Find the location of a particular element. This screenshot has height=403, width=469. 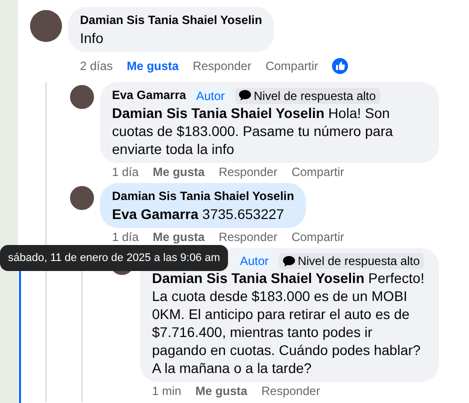

comment-time: 1 min is located at coordinates (167, 391).